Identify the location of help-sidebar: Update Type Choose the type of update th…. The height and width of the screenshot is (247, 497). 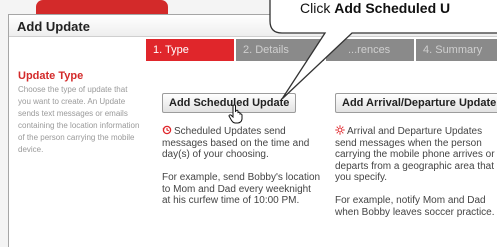
(79, 113).